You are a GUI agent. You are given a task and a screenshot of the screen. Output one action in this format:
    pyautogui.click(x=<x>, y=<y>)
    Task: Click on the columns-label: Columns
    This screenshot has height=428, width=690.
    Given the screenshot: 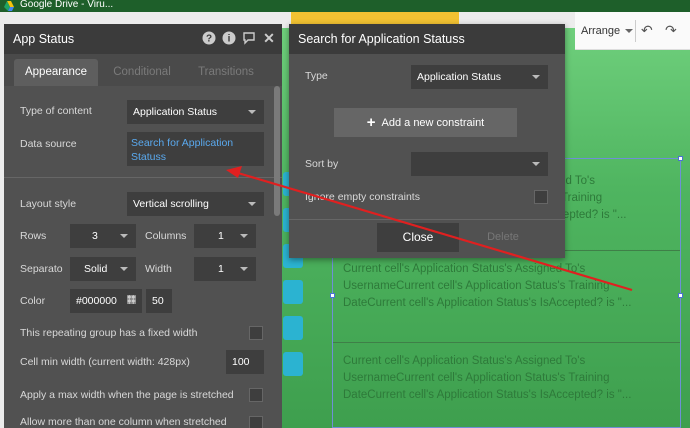 What is the action you would take?
    pyautogui.click(x=166, y=236)
    